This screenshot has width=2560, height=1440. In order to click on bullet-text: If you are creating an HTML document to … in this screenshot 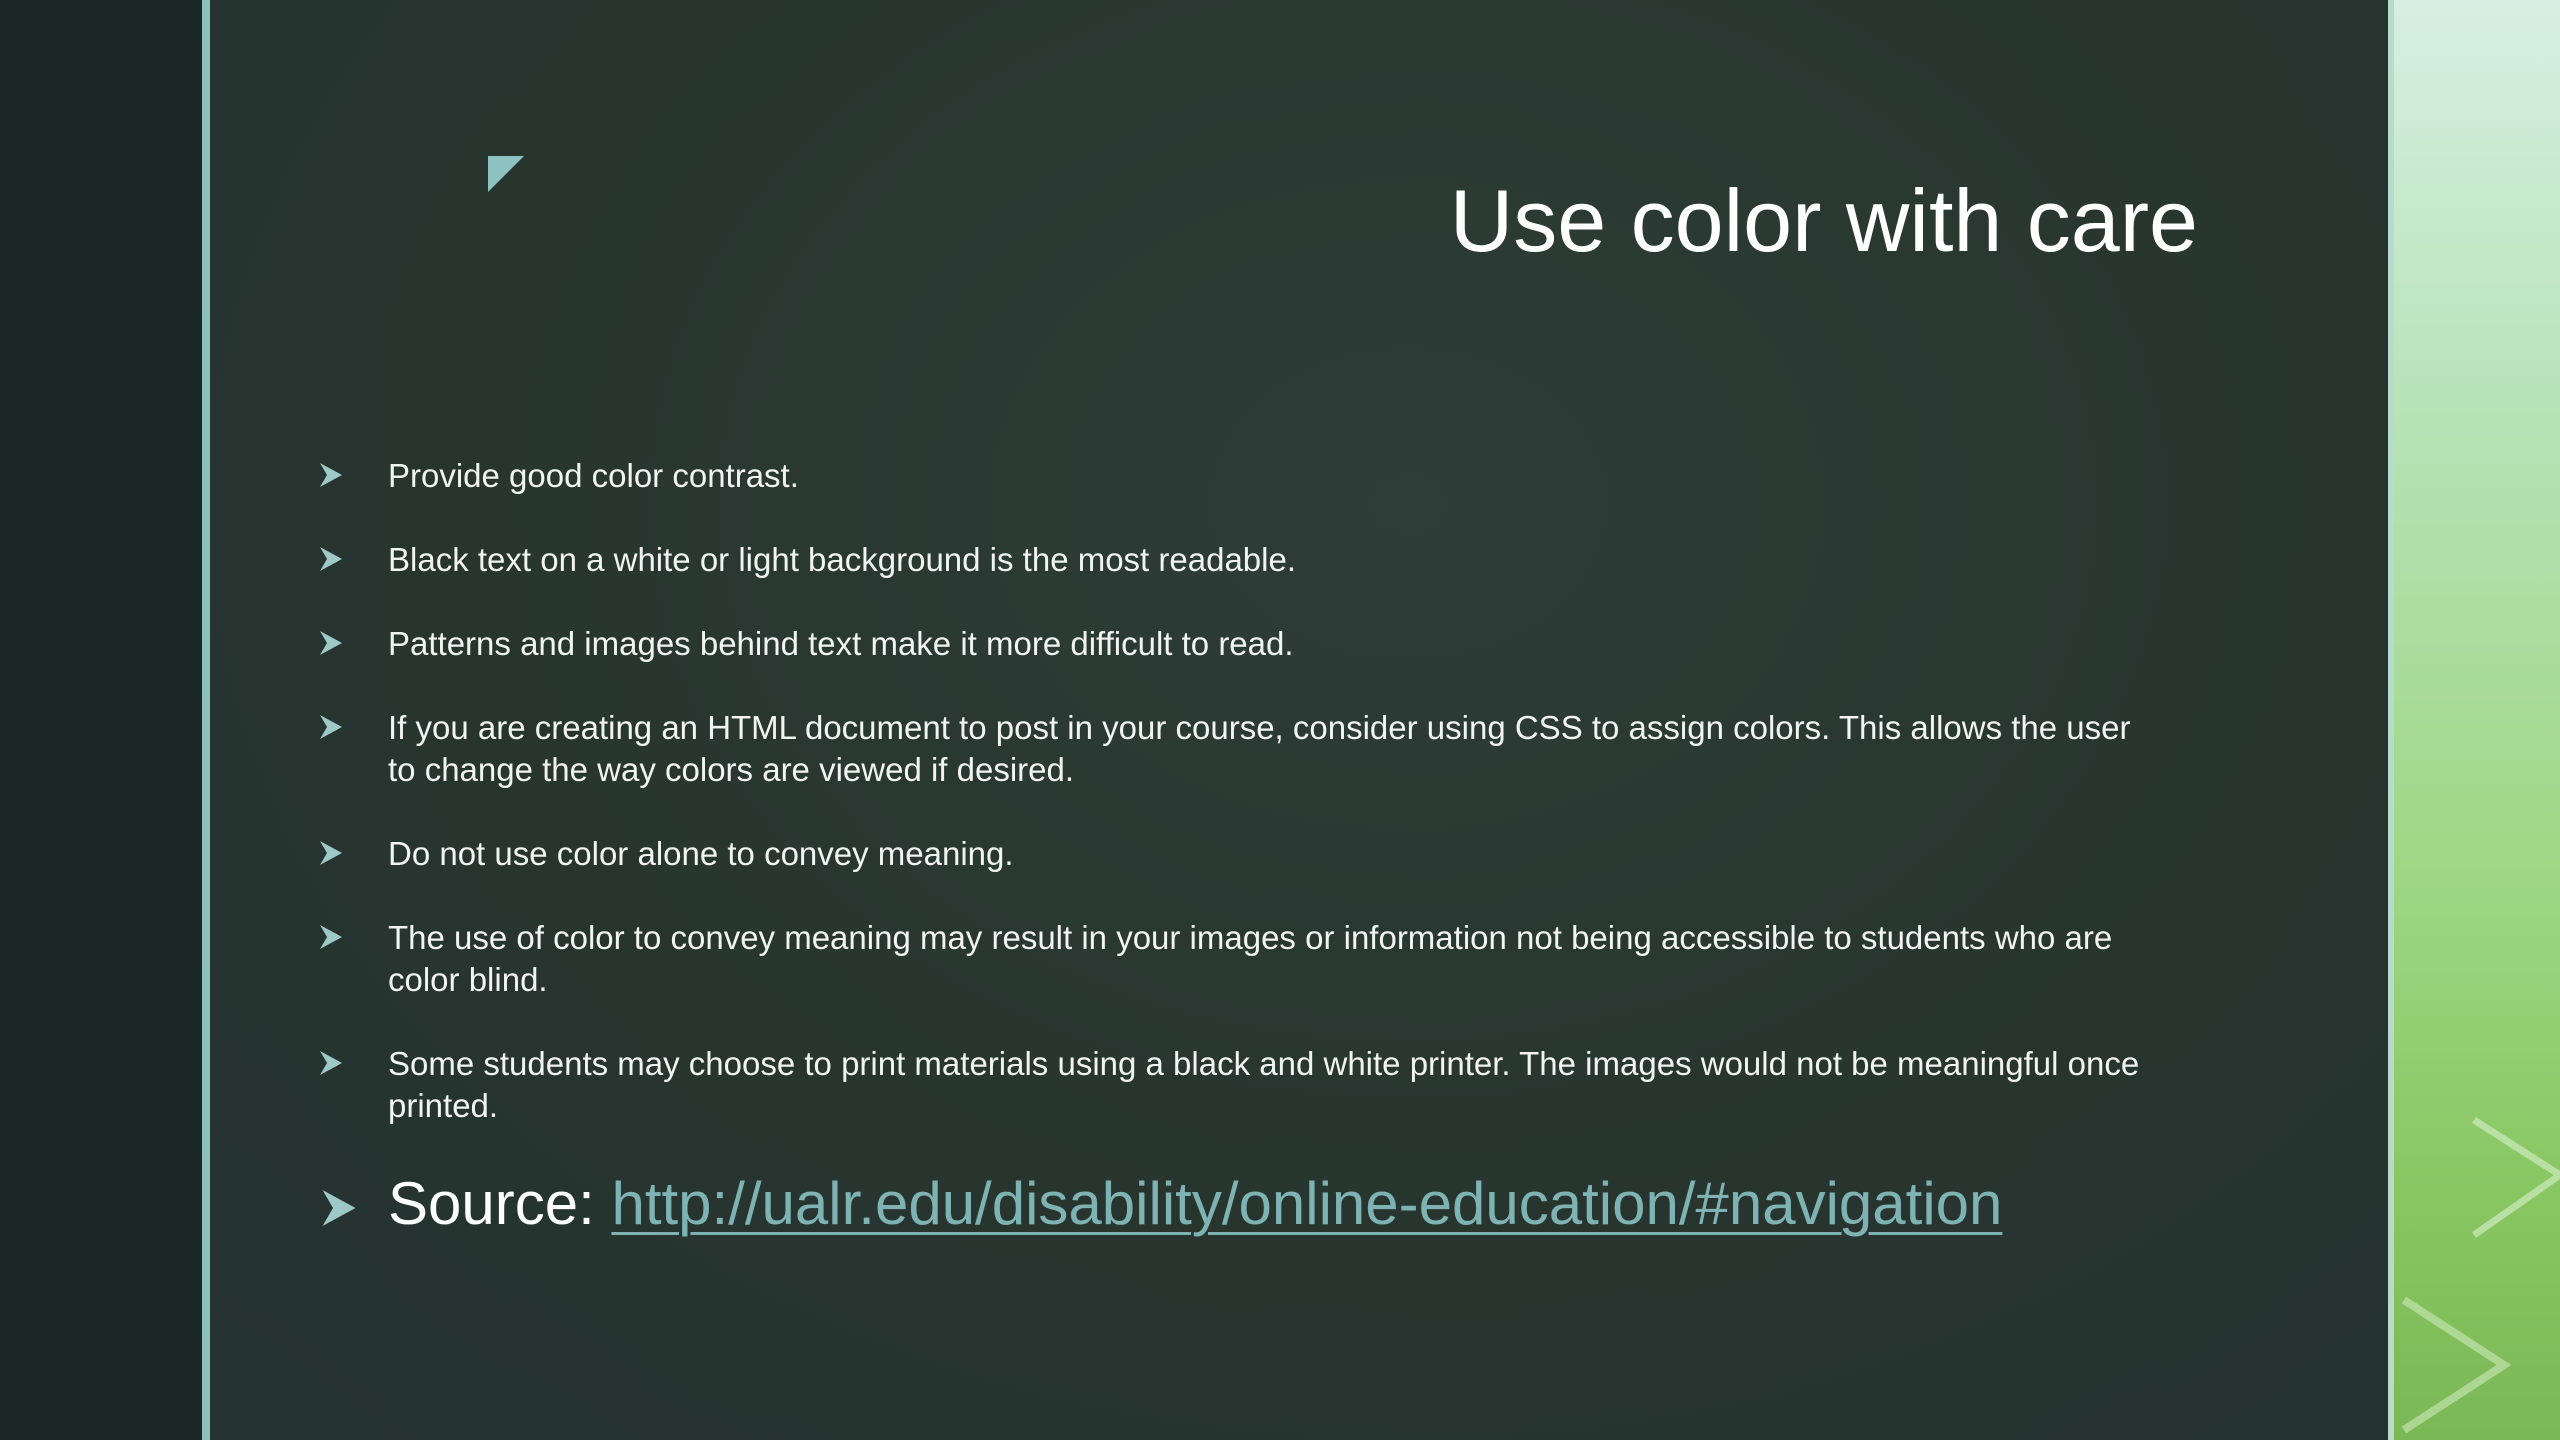, I will do `click(1259, 748)`.